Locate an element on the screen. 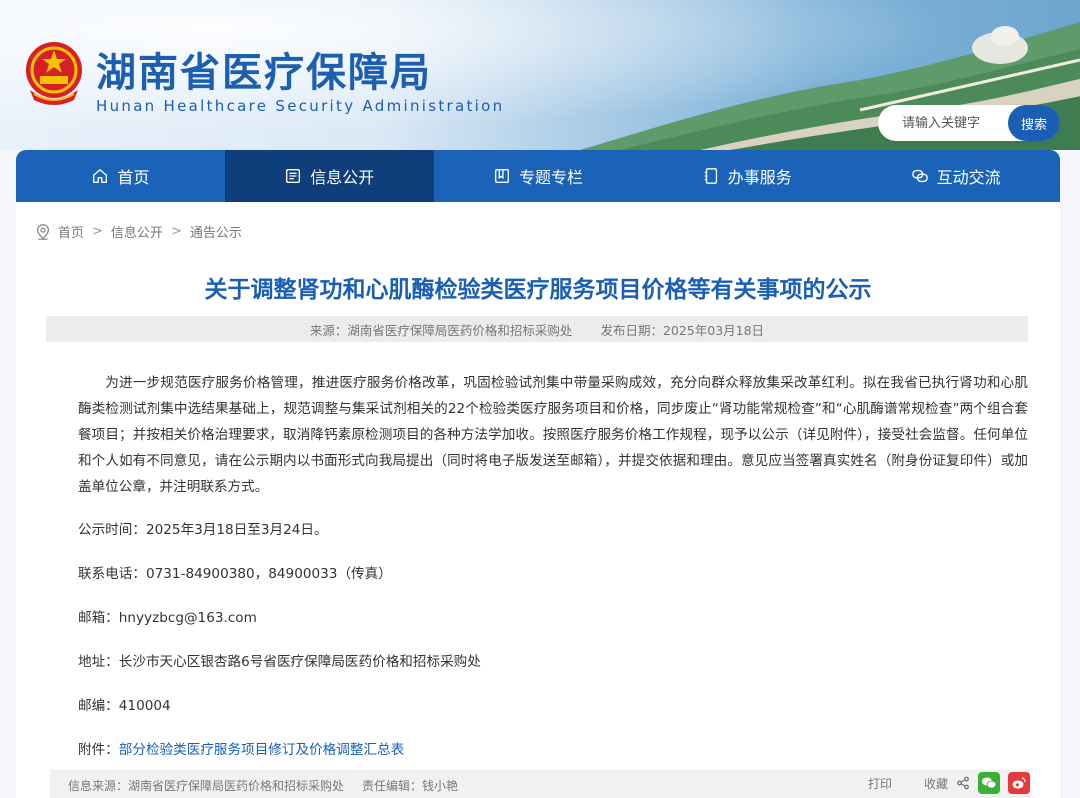  weibo-share-button is located at coordinates (1019, 783).